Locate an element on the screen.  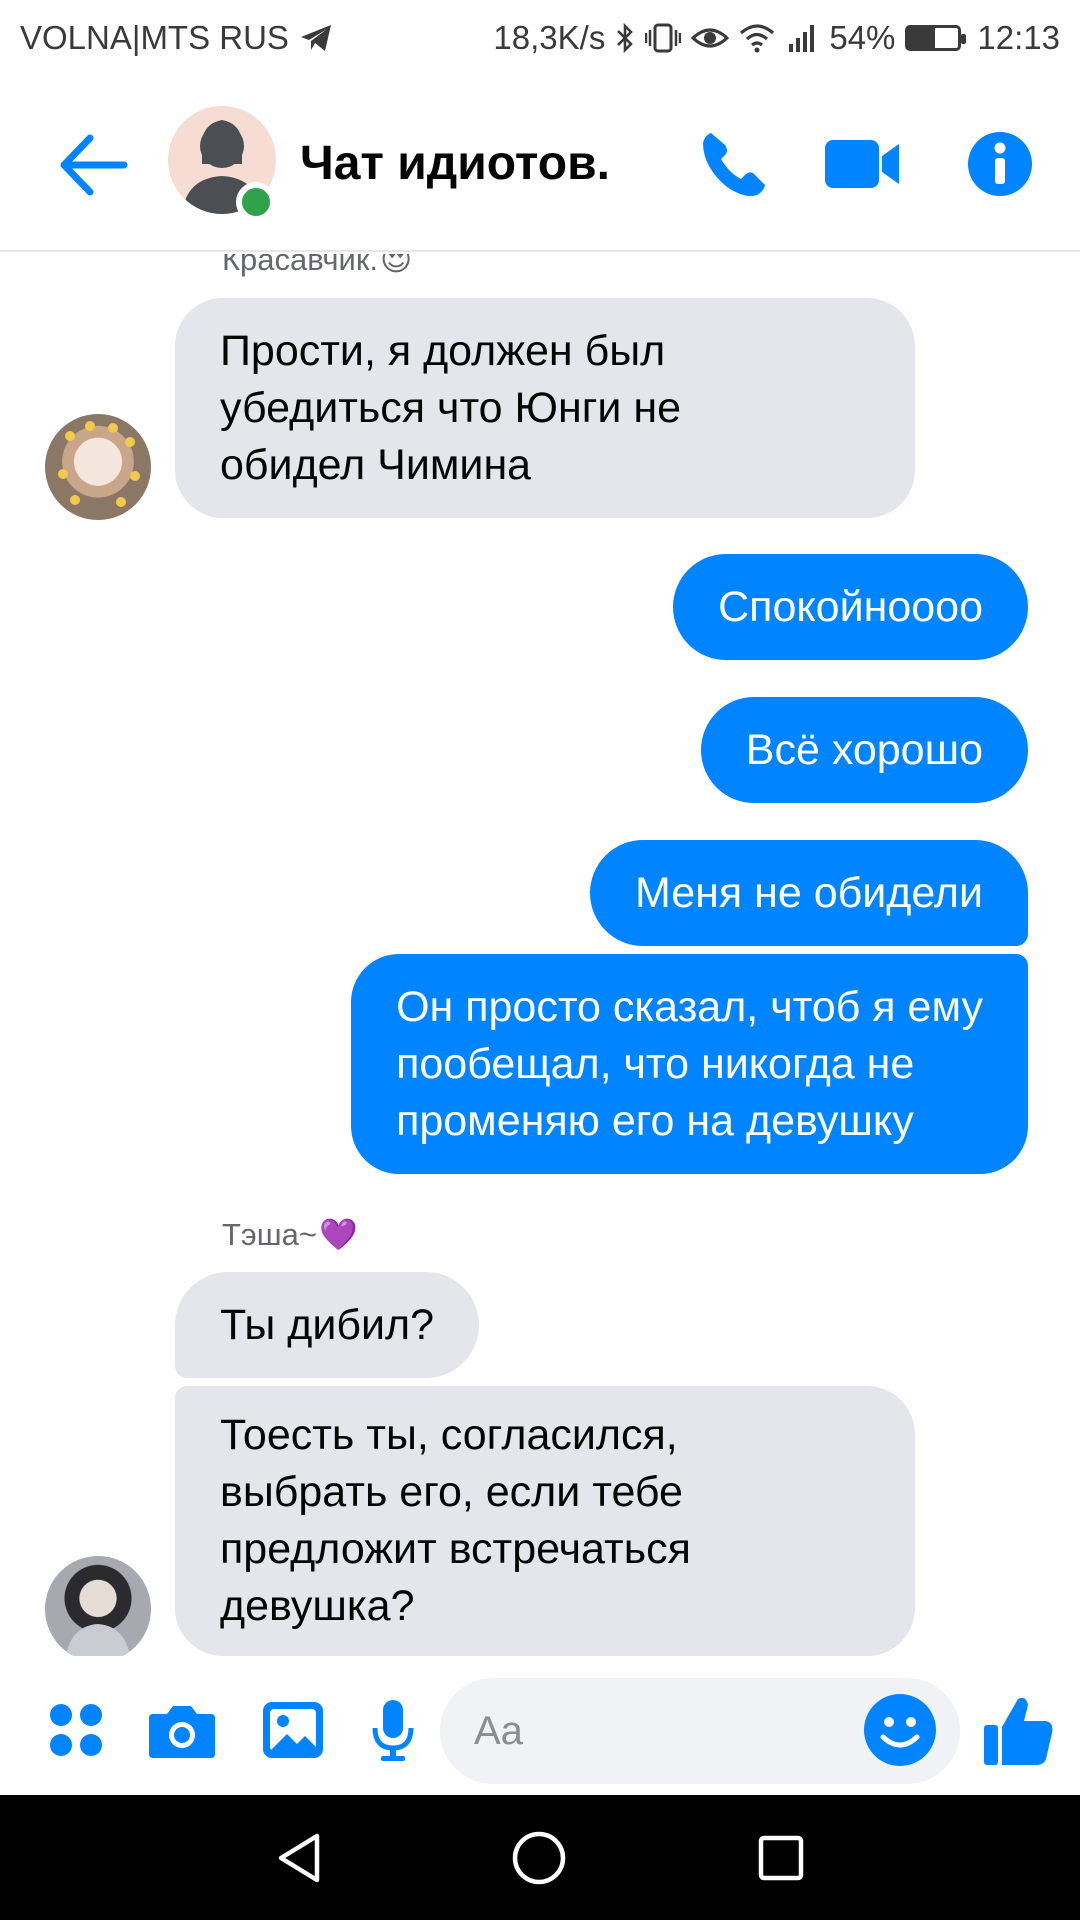
gallery-button is located at coordinates (293, 1730).